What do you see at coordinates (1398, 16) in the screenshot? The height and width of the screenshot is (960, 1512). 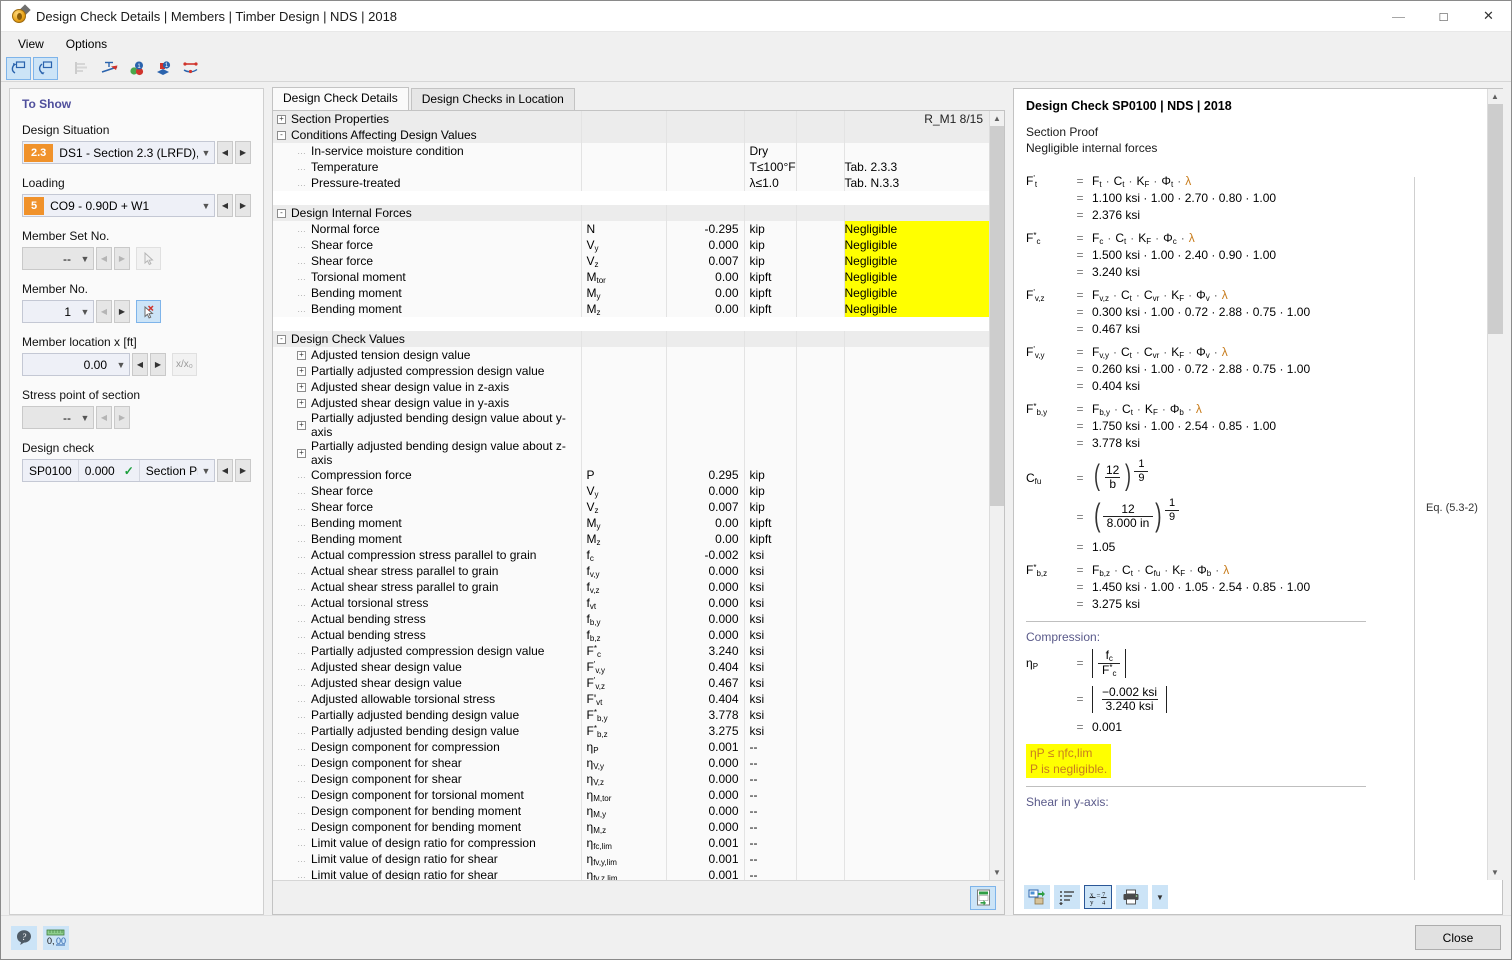 I see `minimize-button: —` at bounding box center [1398, 16].